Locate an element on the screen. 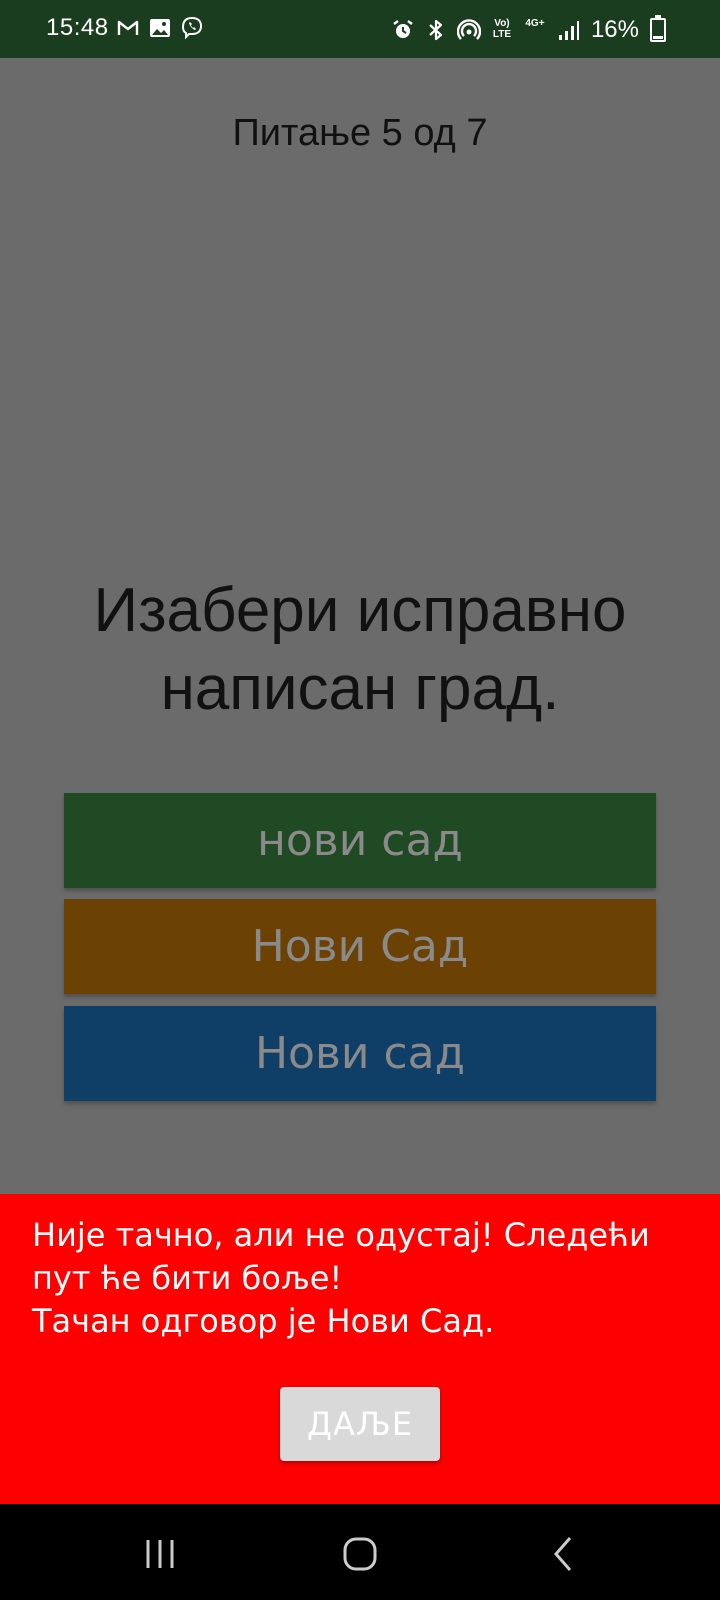  4g-icon: 4G+ is located at coordinates (535, 23).